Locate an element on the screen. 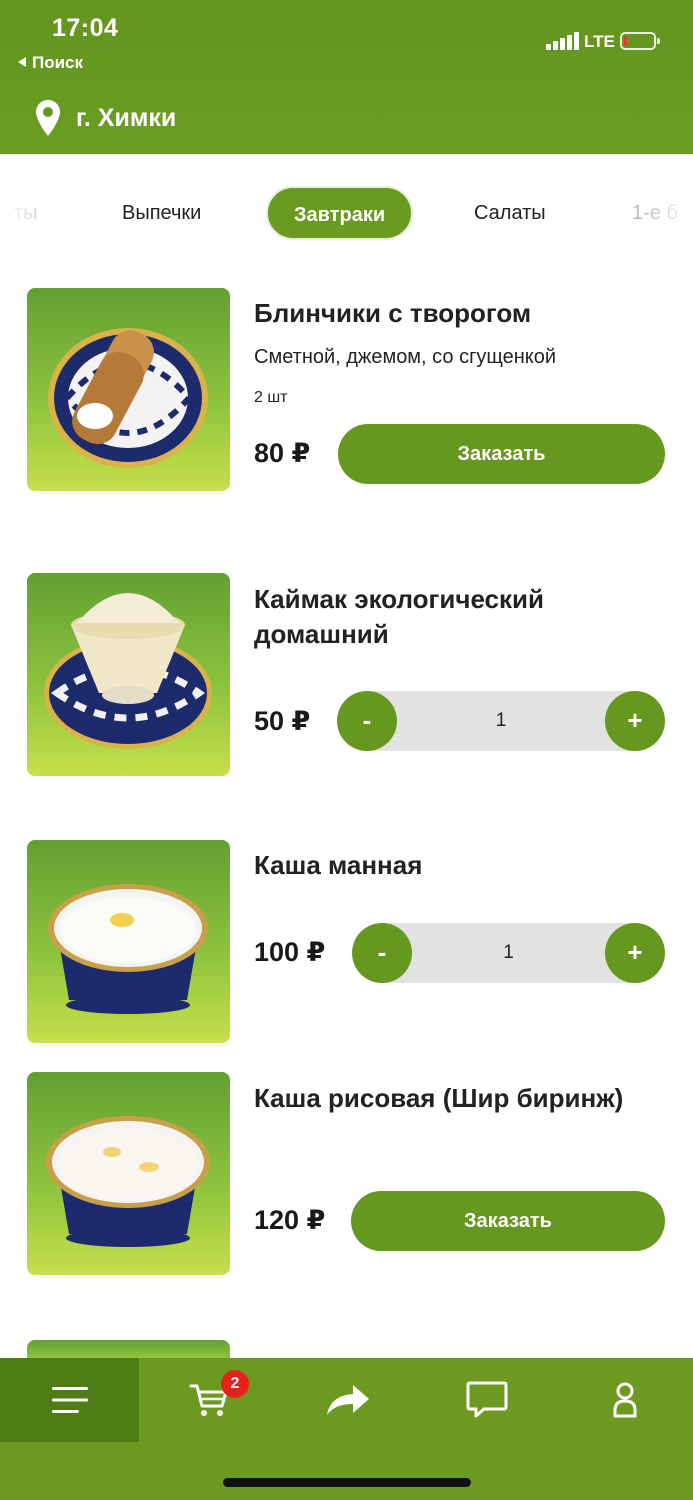 The height and width of the screenshot is (1500, 693). product-price: 100 ₽ is located at coordinates (290, 952).